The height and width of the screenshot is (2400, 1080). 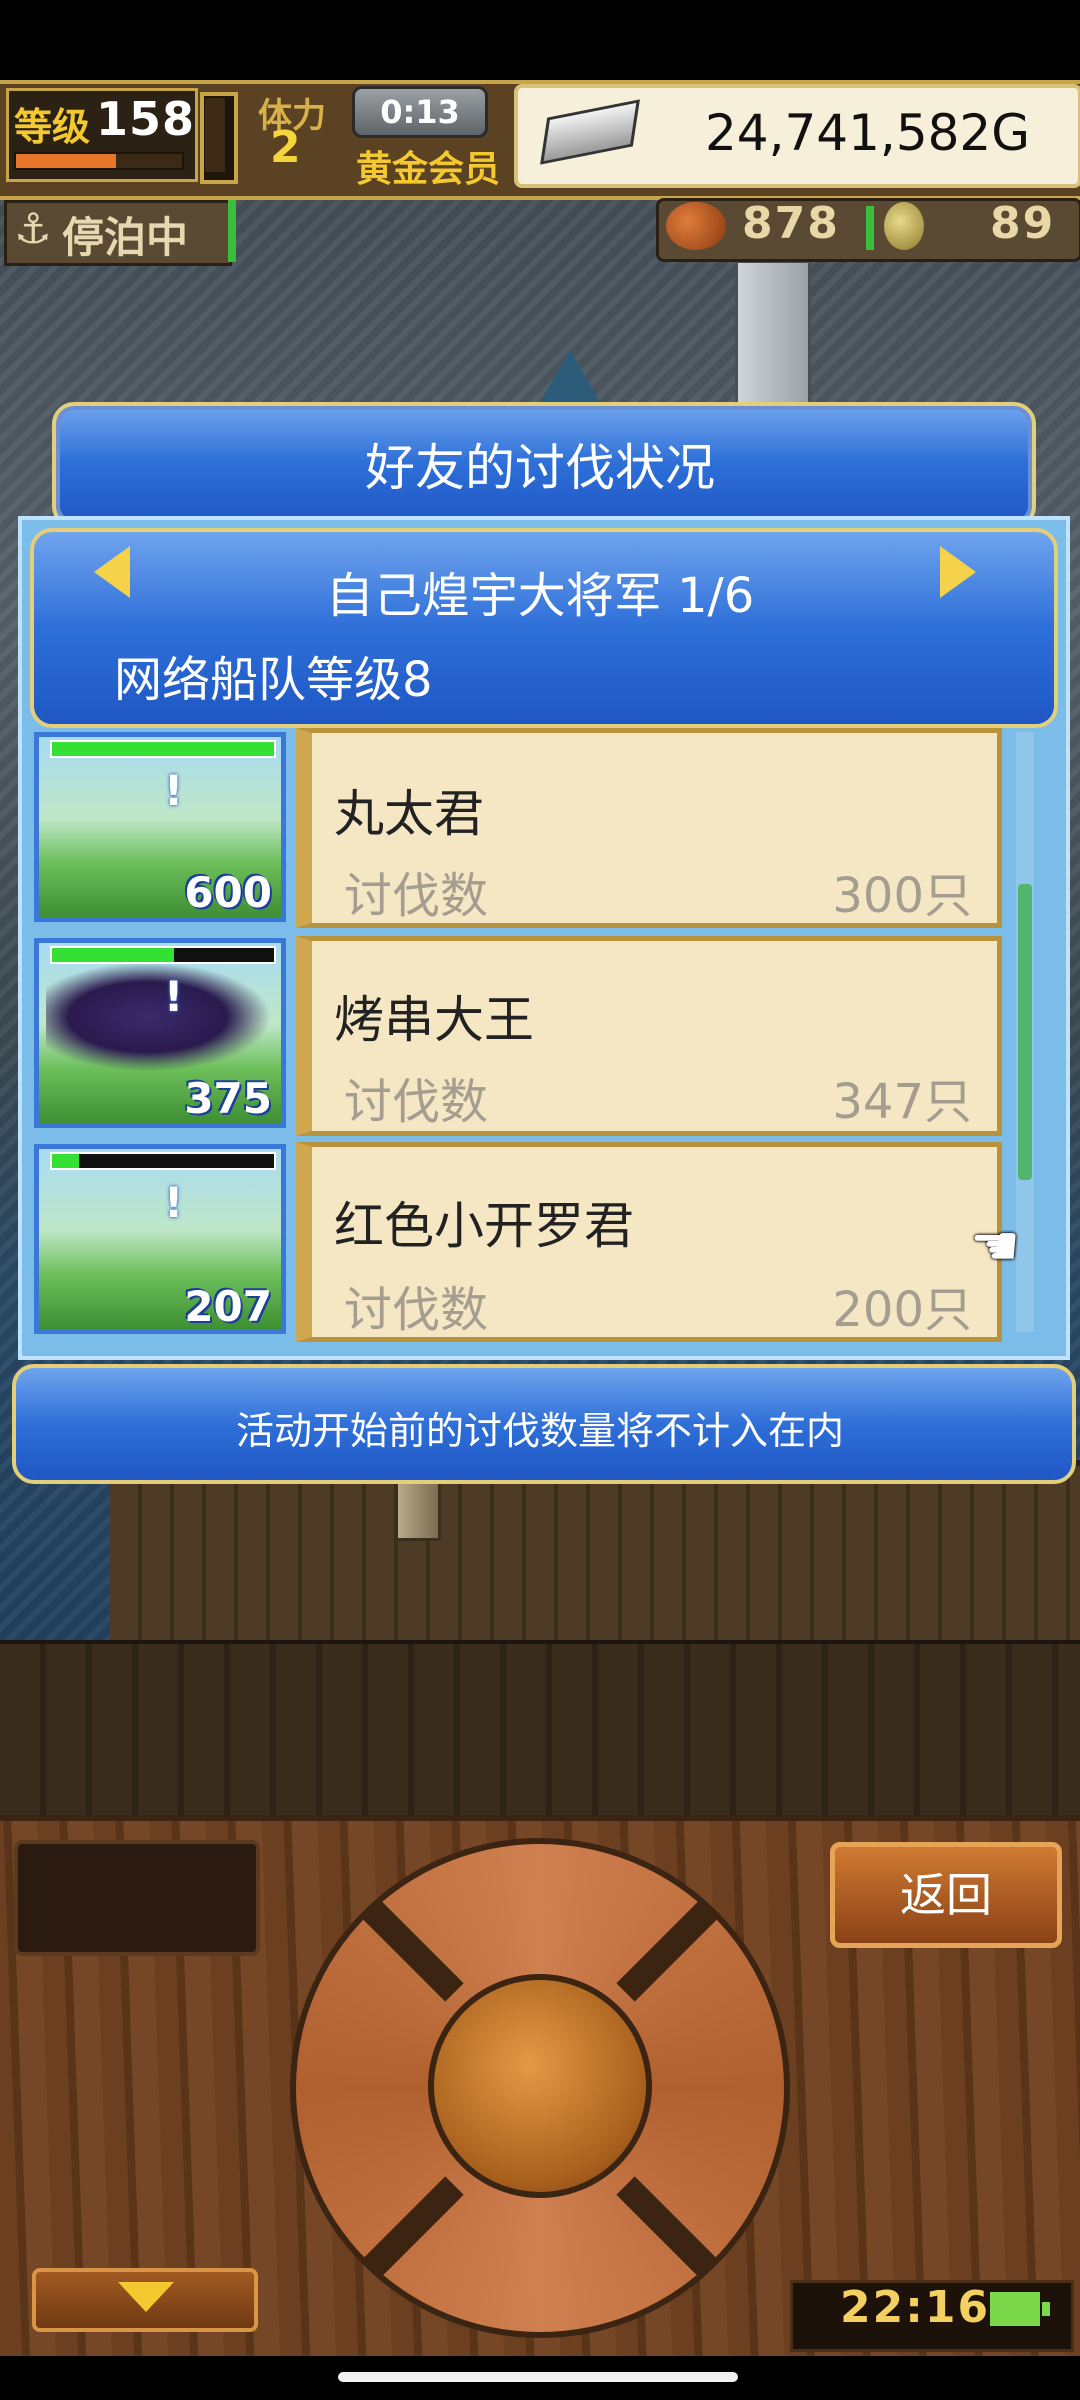 I want to click on row-name: 丸太君, so click(x=409, y=814).